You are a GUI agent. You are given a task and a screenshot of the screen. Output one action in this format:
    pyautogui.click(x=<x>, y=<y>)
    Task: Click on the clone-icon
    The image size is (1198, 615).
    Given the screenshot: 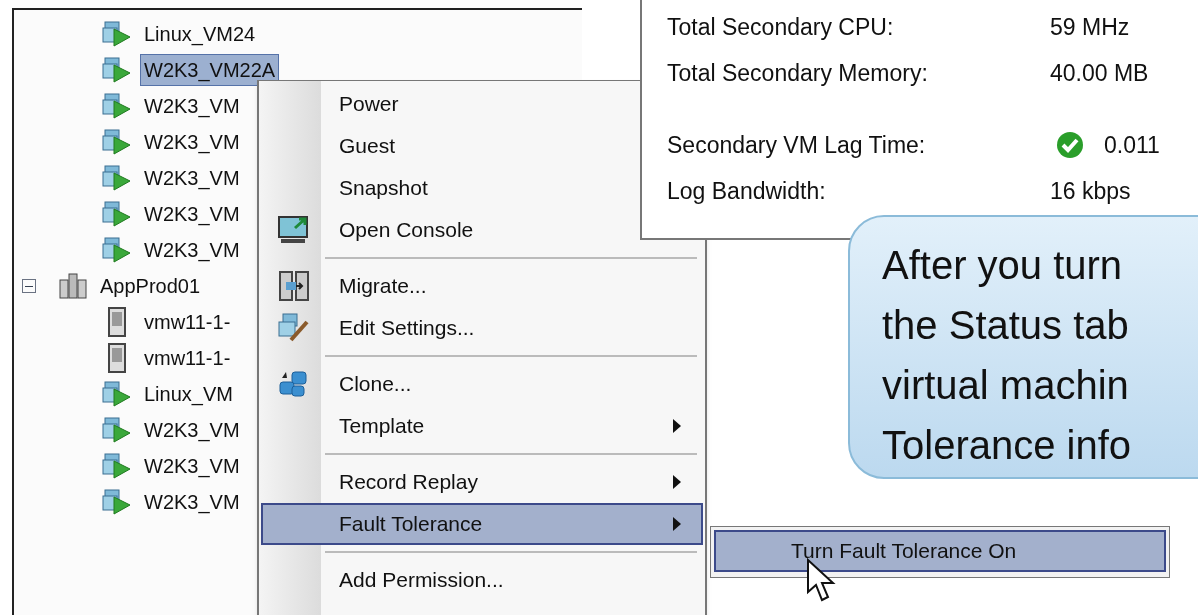 What is the action you would take?
    pyautogui.click(x=294, y=384)
    